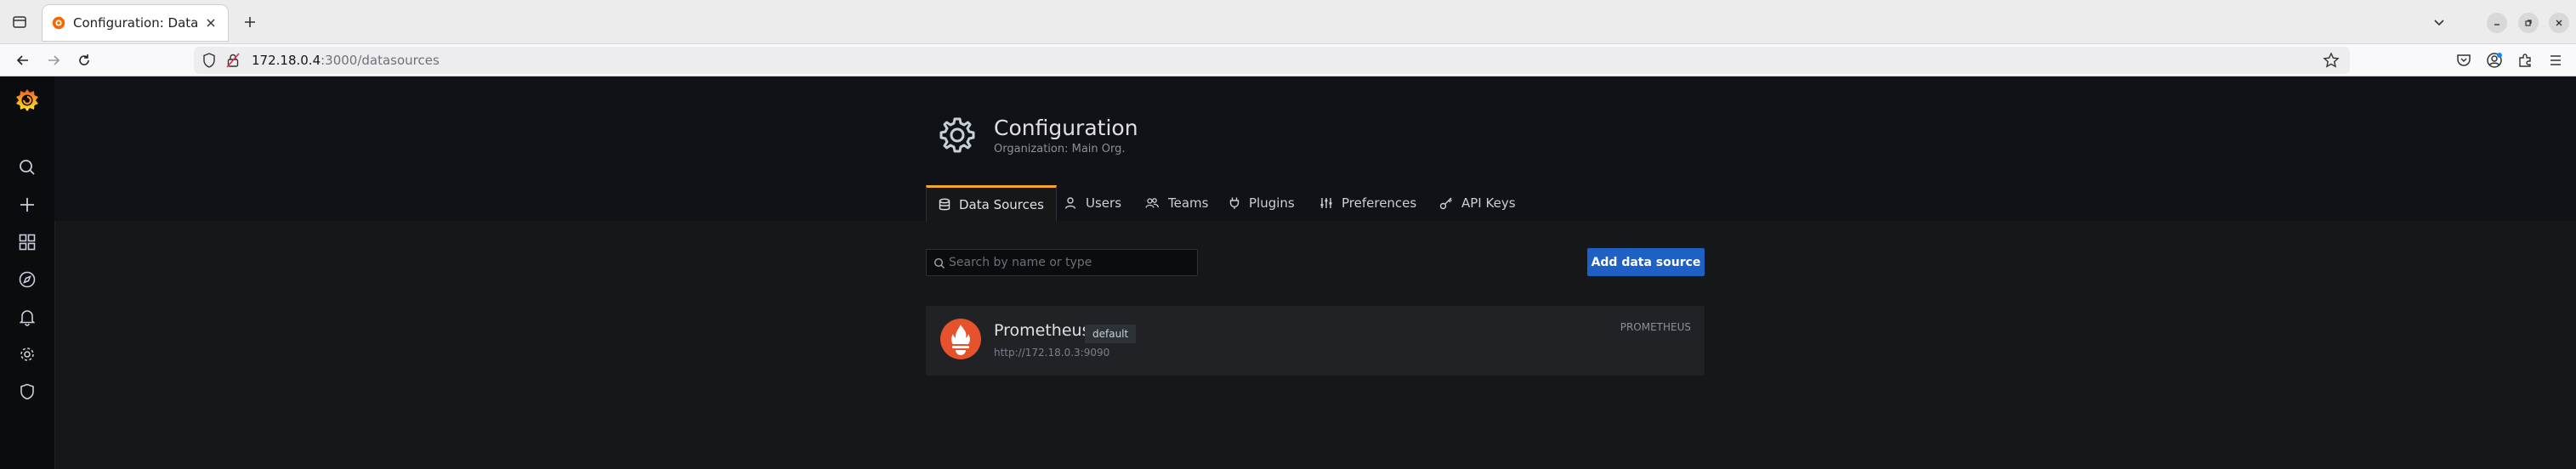 This screenshot has height=469, width=2576. What do you see at coordinates (1446, 203) in the screenshot?
I see `key-icon` at bounding box center [1446, 203].